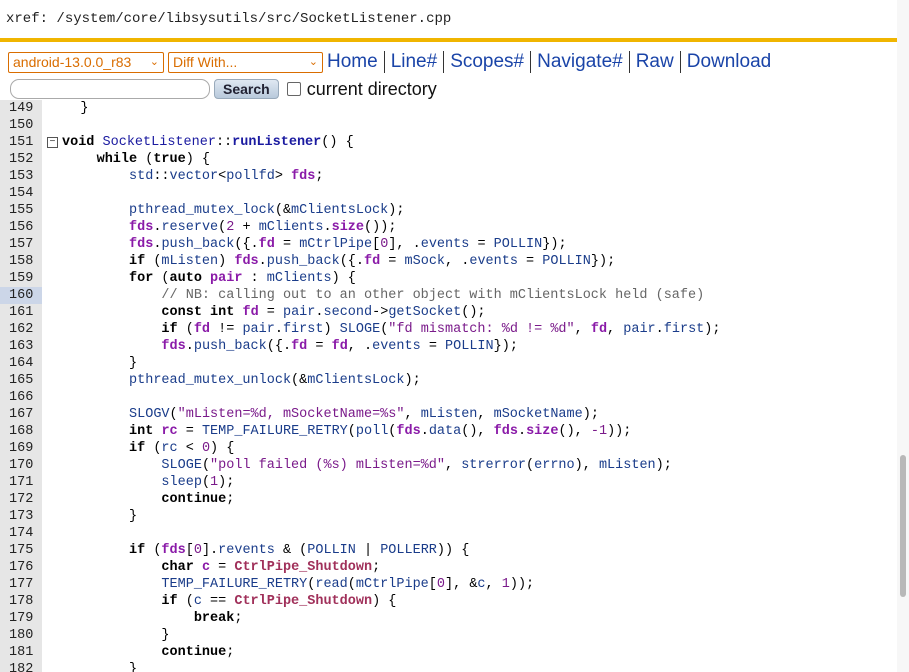  I want to click on line-number: 181, so click(21, 652).